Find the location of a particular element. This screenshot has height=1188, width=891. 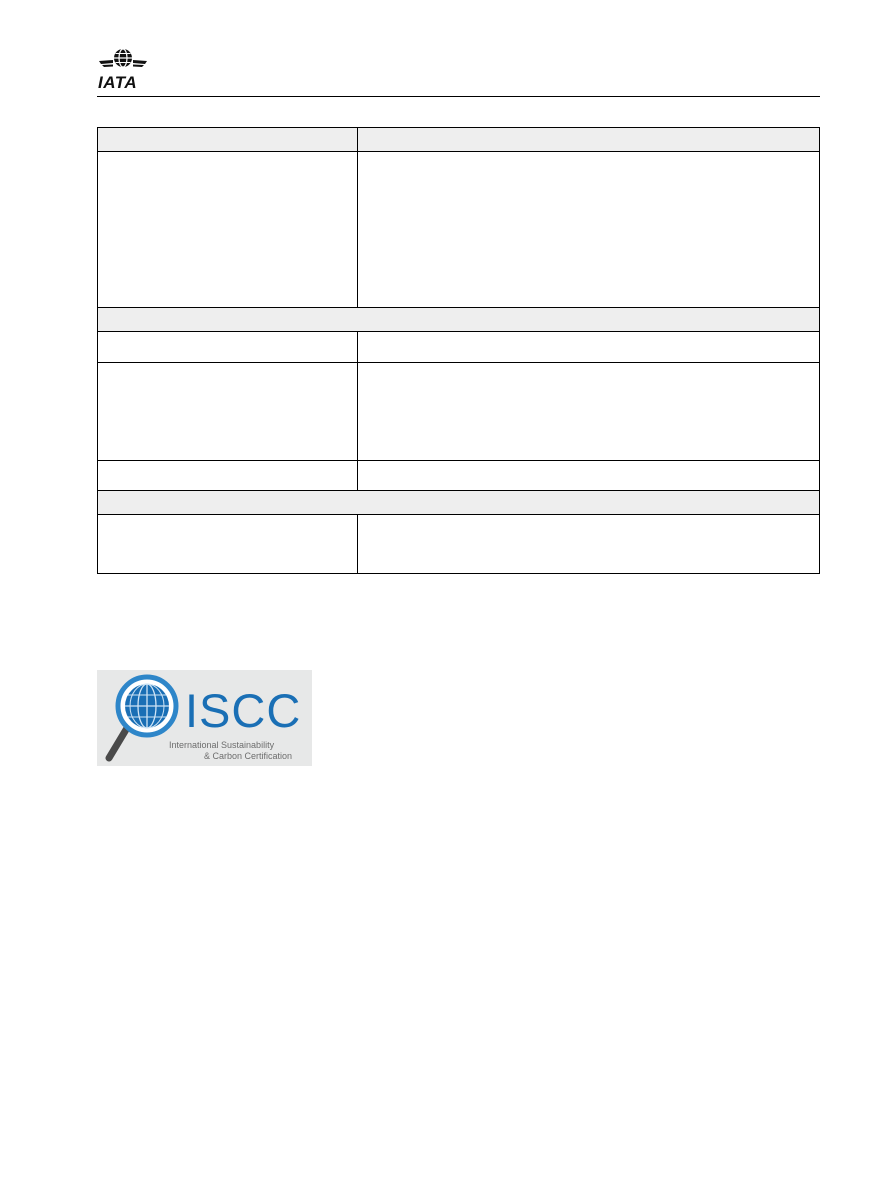

globe-wings-icon is located at coordinates (123, 58).